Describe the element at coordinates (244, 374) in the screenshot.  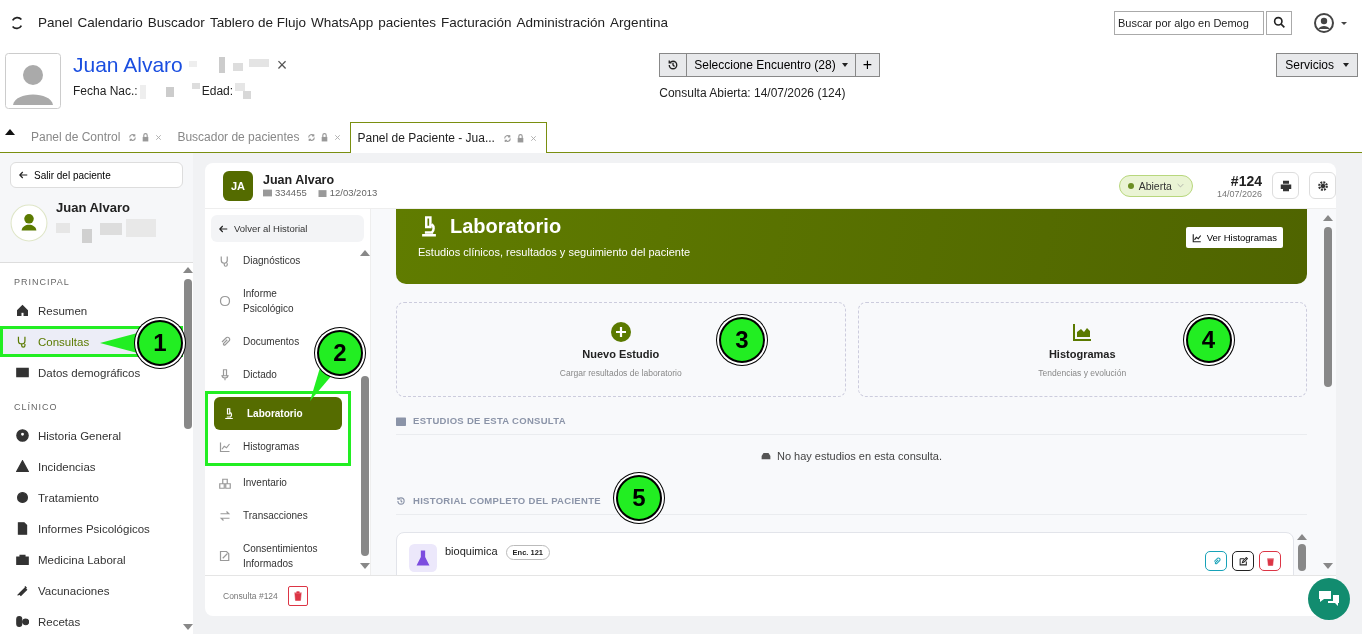
I see `submenu-item: Dictado` at that location.